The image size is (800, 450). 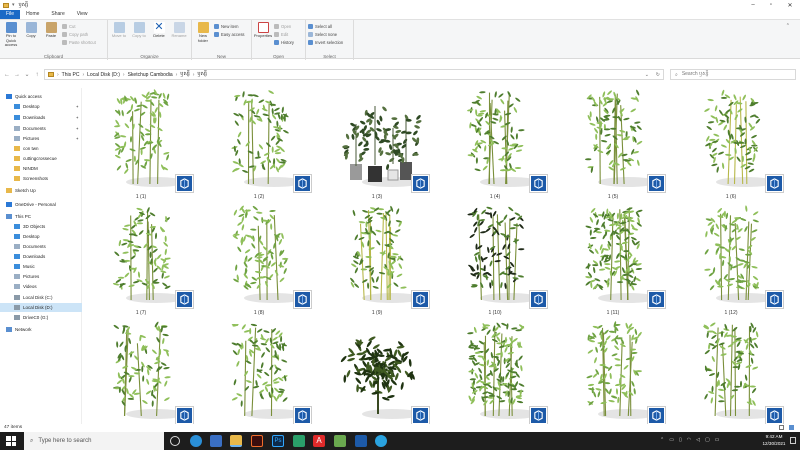 I want to click on file-item: 1 (8), so click(x=259, y=261).